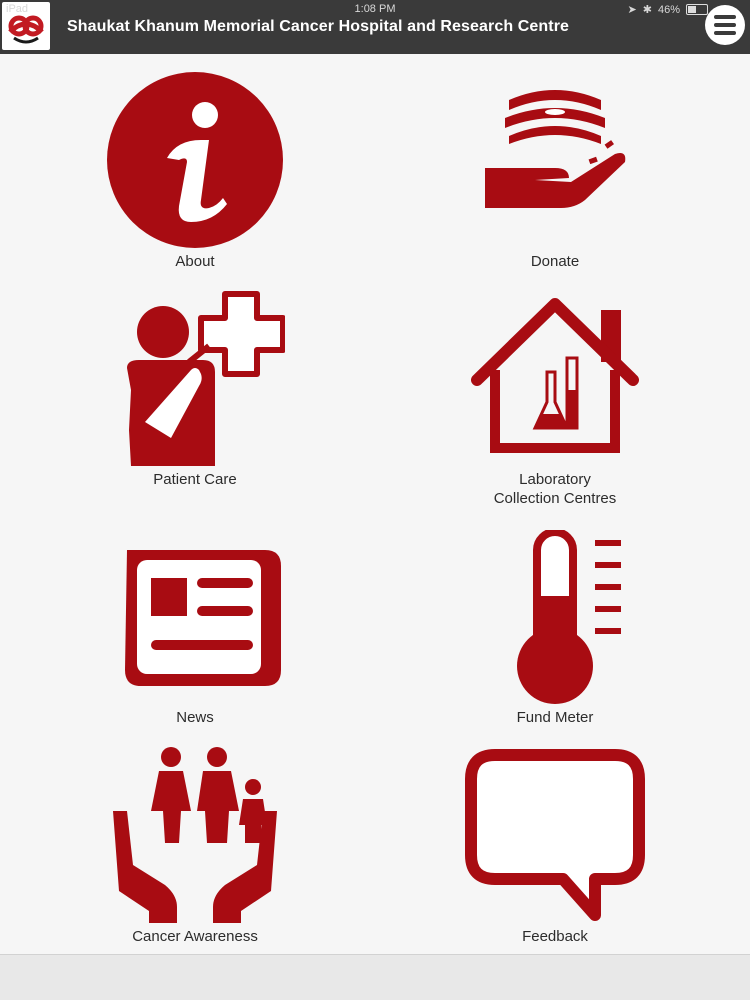 The width and height of the screenshot is (750, 1000). I want to click on tile-laboratory-collection-centres: Laboratory Collection Centres, so click(555, 400).